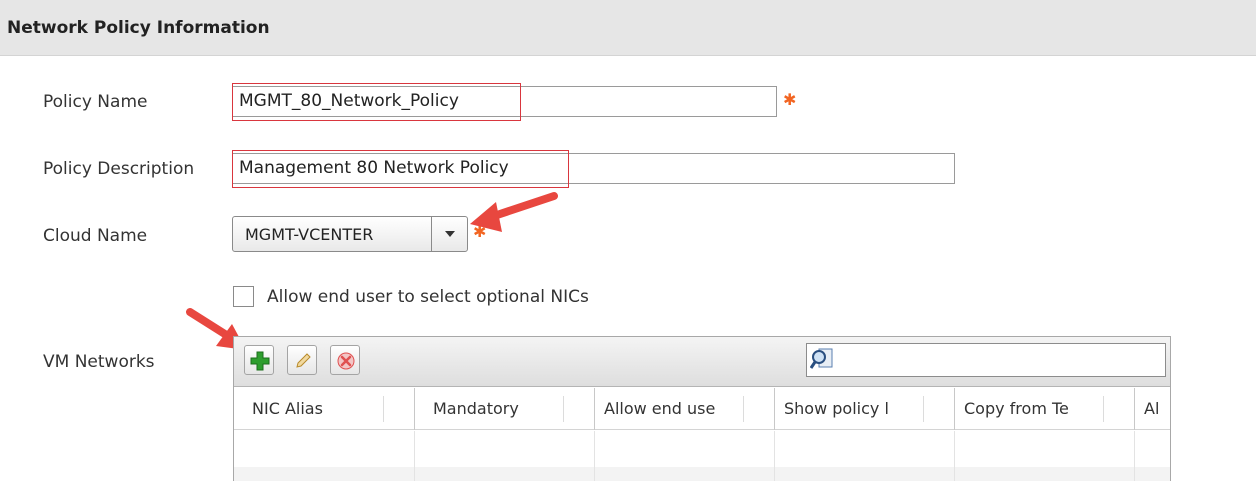 The width and height of the screenshot is (1256, 481). Describe the element at coordinates (790, 99) in the screenshot. I see `policy-name-required-marker: ✱` at that location.